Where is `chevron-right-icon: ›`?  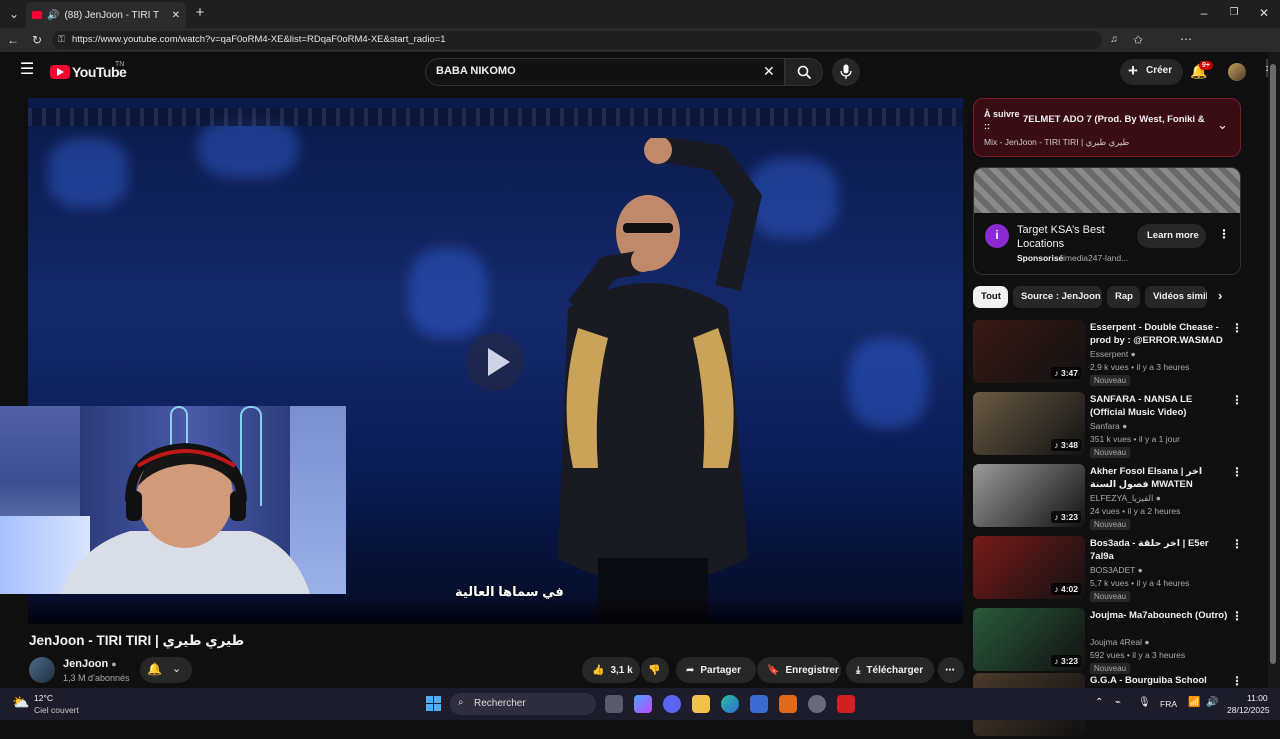
chevron-right-icon: › is located at coordinates (1220, 295).